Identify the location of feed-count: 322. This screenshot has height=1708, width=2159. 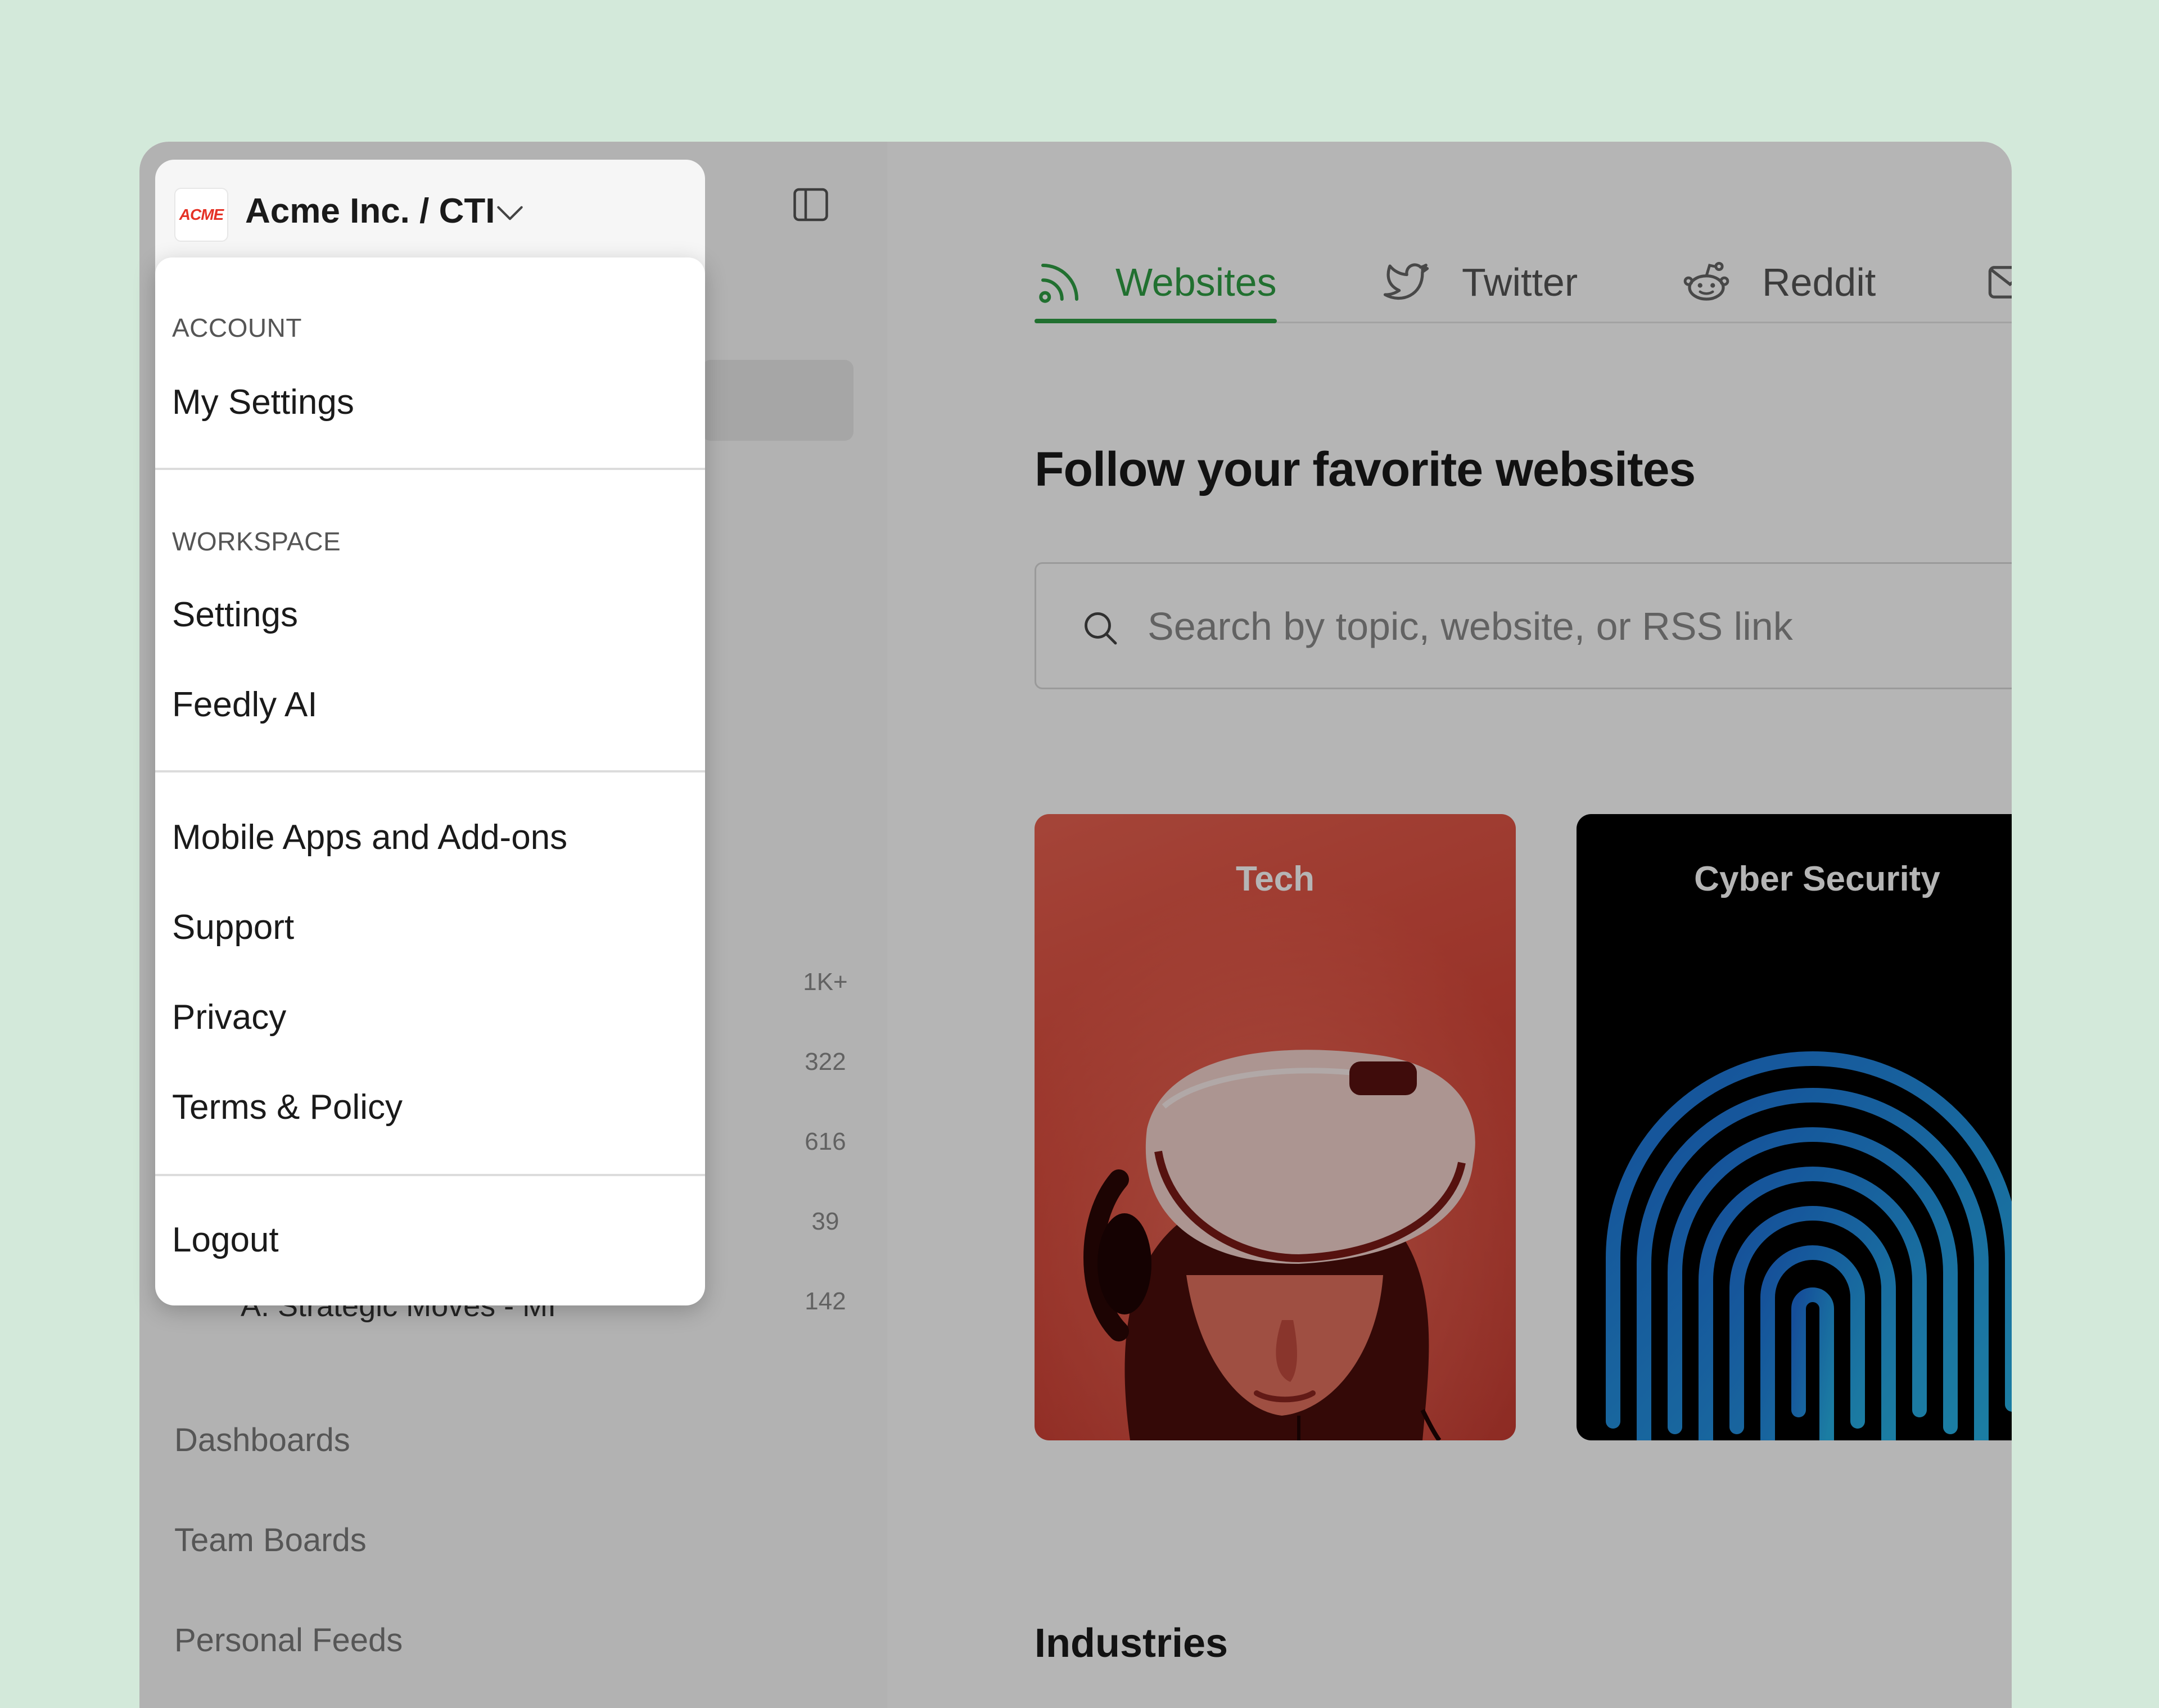
(825, 1062).